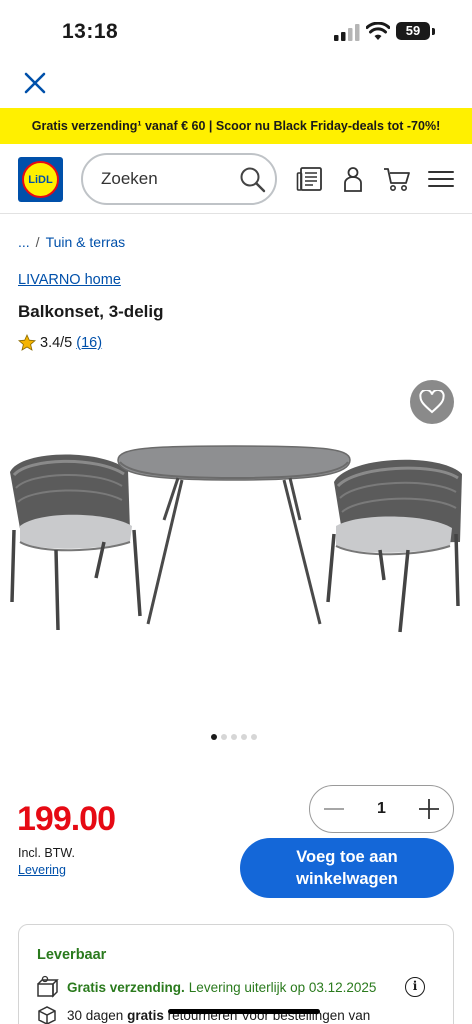  Describe the element at coordinates (253, 180) in the screenshot. I see `search-icon` at that location.